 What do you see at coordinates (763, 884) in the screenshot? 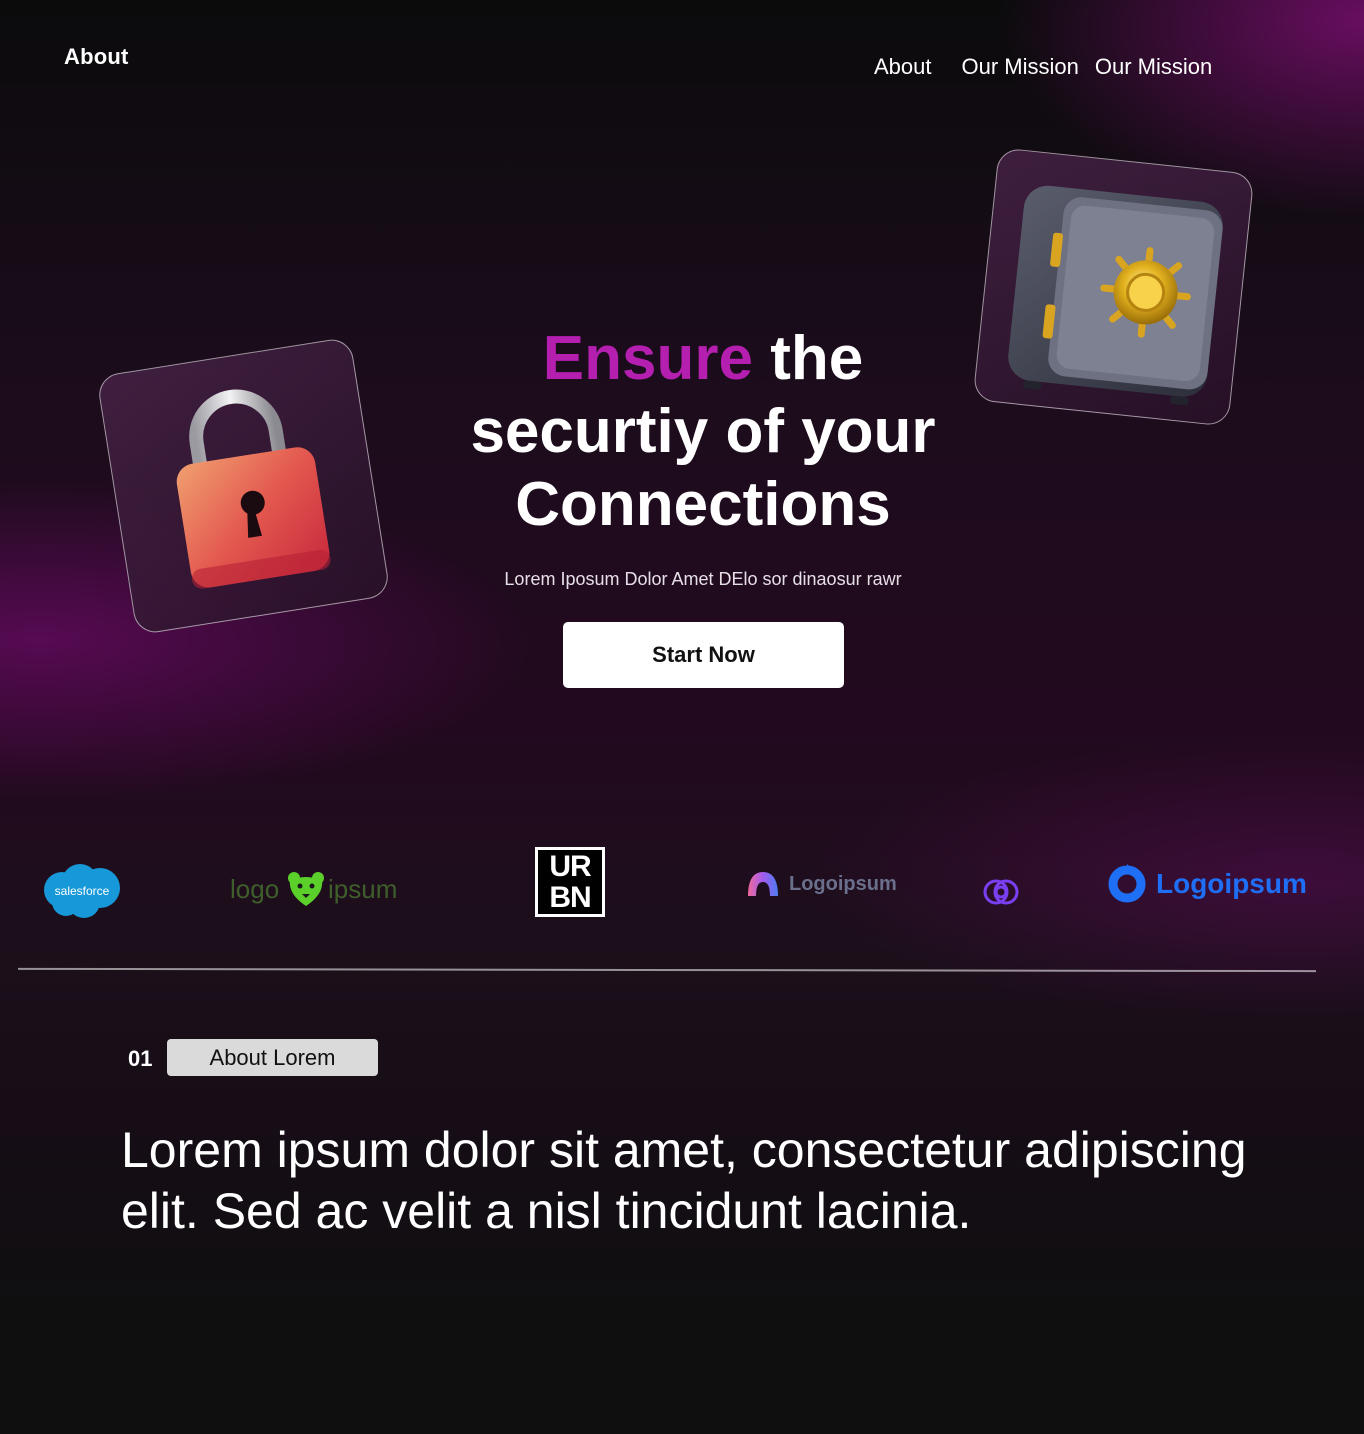
I see `arch-icon` at bounding box center [763, 884].